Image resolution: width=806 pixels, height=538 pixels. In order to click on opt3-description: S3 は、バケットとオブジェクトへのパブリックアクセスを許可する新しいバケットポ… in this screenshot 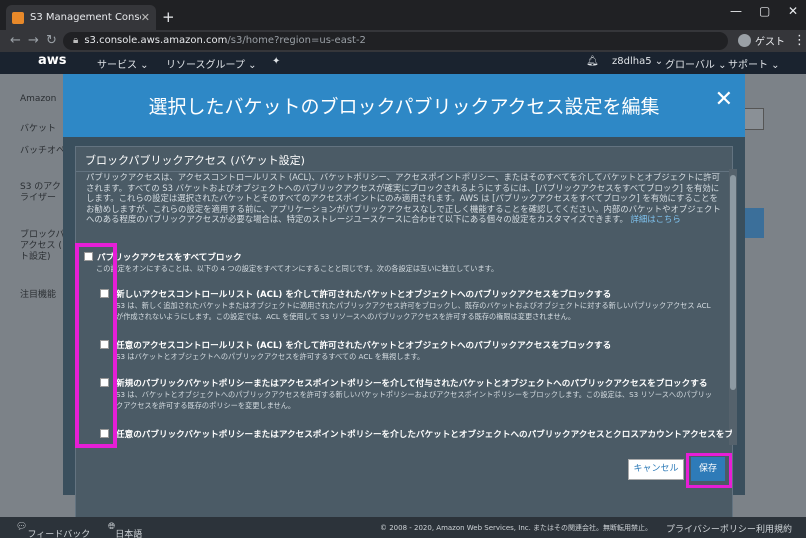, I will do `click(414, 400)`.